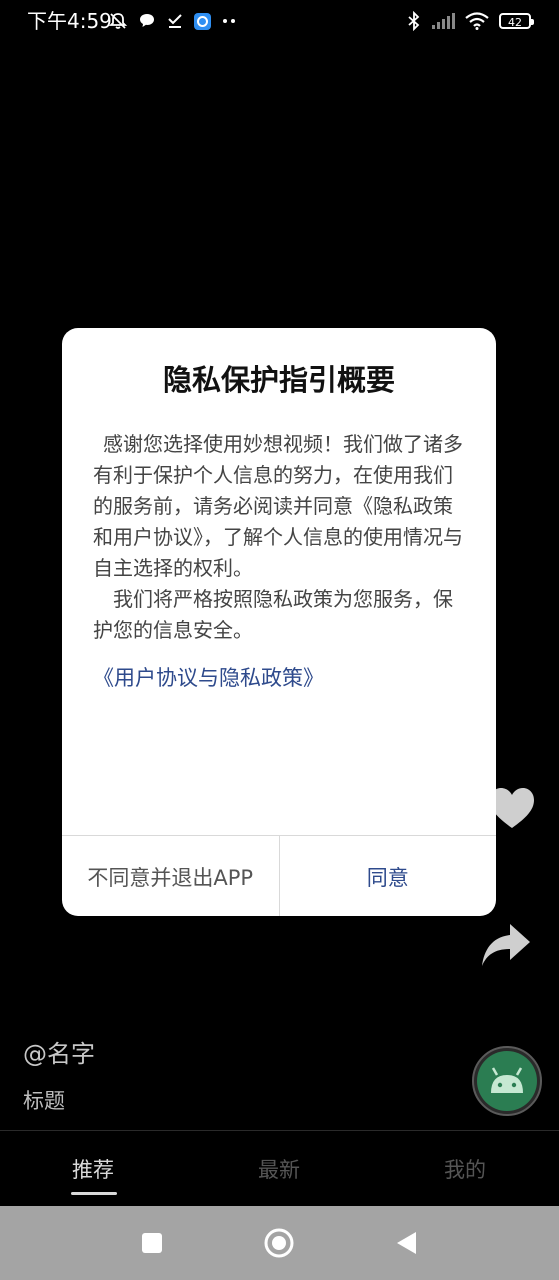 The image size is (559, 1280). Describe the element at coordinates (69, 21) in the screenshot. I see `status-time: 下午4:59` at that location.